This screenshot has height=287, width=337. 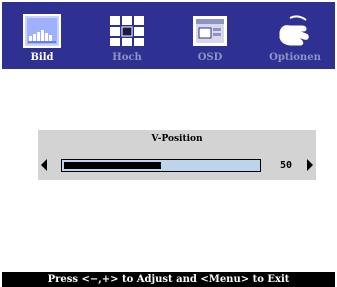 What do you see at coordinates (112, 165) in the screenshot?
I see `slider-fill` at bounding box center [112, 165].